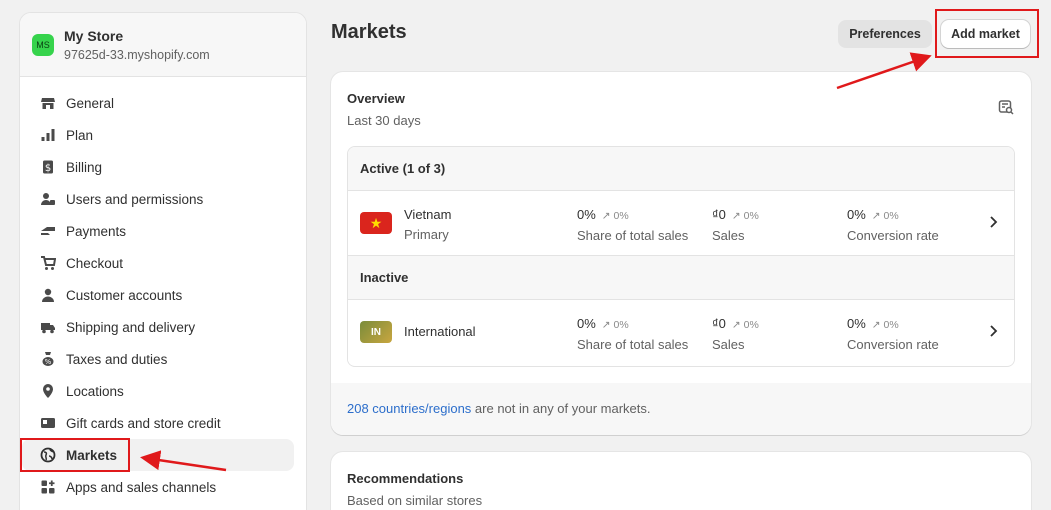  I want to click on arrow-to-markets, so click(183, 461).